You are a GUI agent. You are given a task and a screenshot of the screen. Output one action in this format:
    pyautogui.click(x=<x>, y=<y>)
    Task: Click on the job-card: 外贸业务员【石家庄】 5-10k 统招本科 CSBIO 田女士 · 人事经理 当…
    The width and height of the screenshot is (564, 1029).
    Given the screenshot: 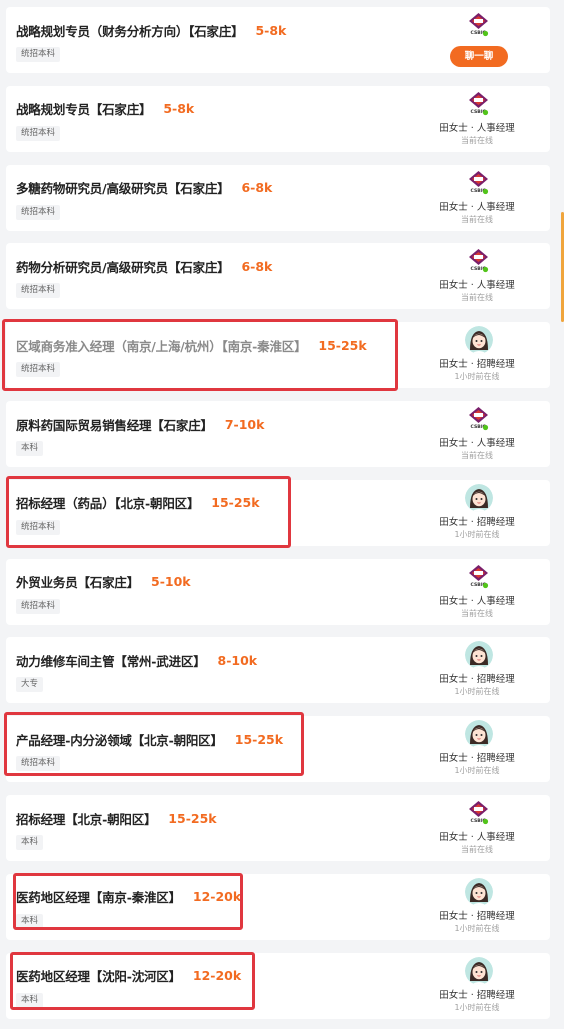 What is the action you would take?
    pyautogui.click(x=278, y=591)
    